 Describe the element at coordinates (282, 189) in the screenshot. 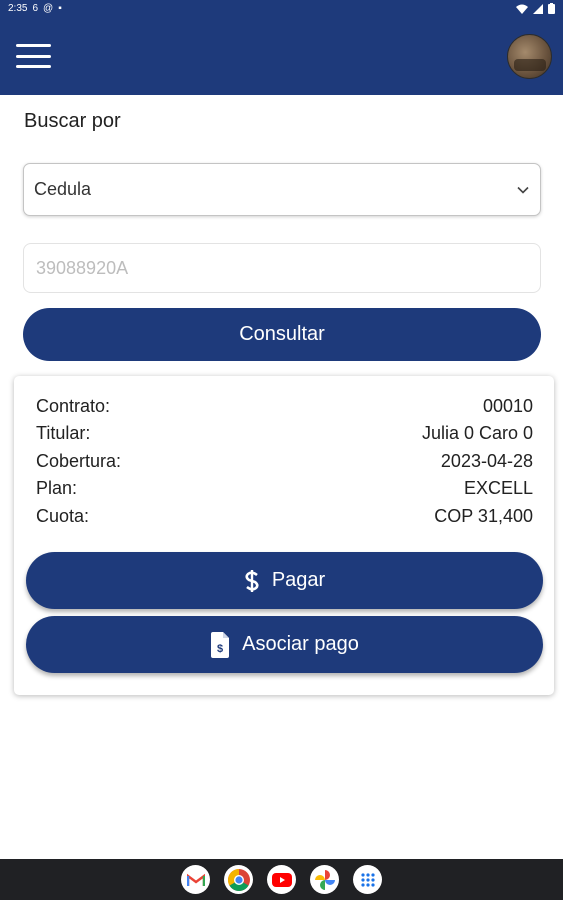

I see `search-type-select: Cedula` at that location.